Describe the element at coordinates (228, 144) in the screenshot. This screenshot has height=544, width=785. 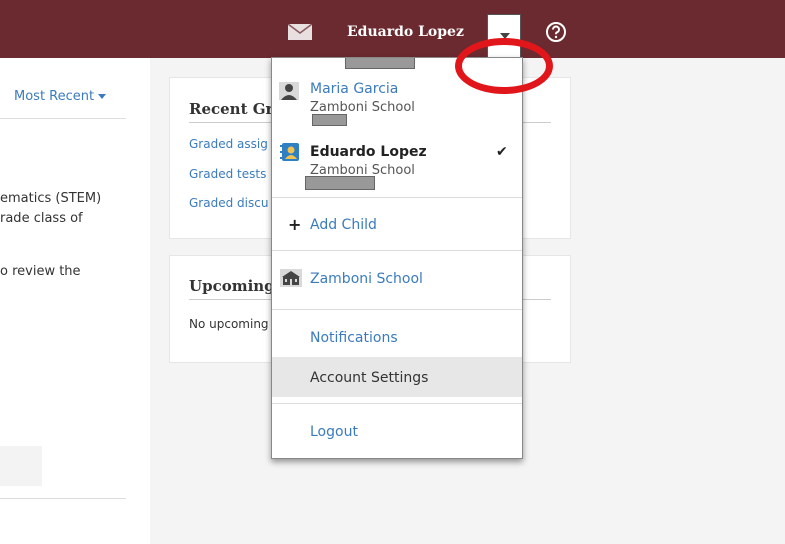
I see `graded-assignments-link: Graded assig` at that location.